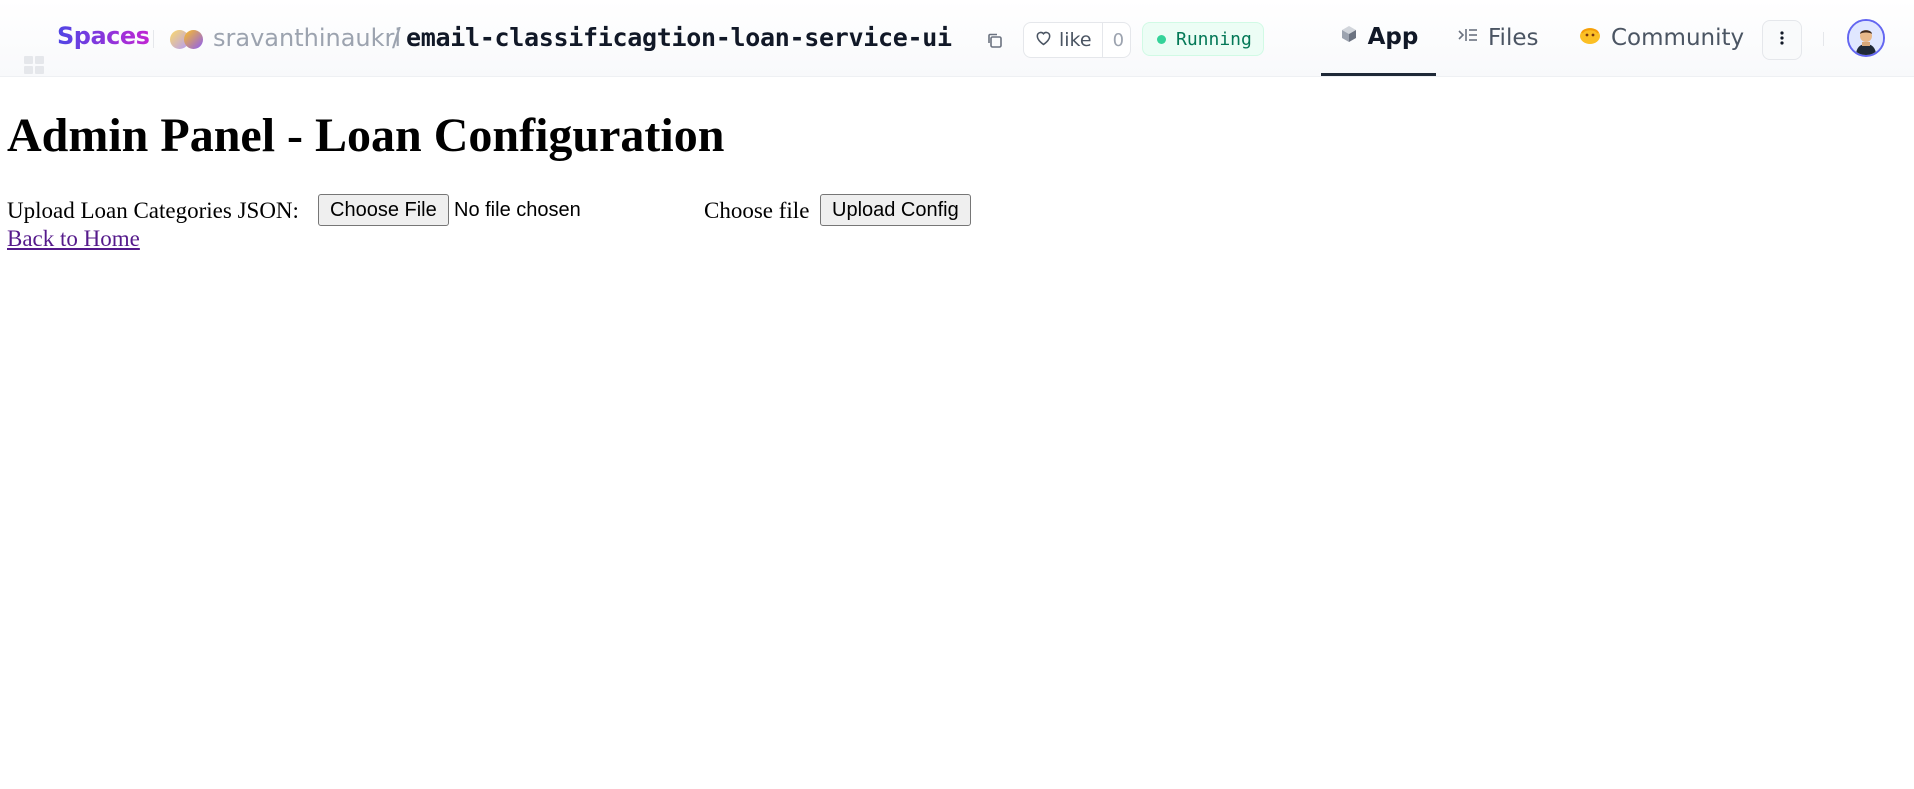 The image size is (1914, 789). Describe the element at coordinates (1161, 39) in the screenshot. I see `status-dot-icon` at that location.